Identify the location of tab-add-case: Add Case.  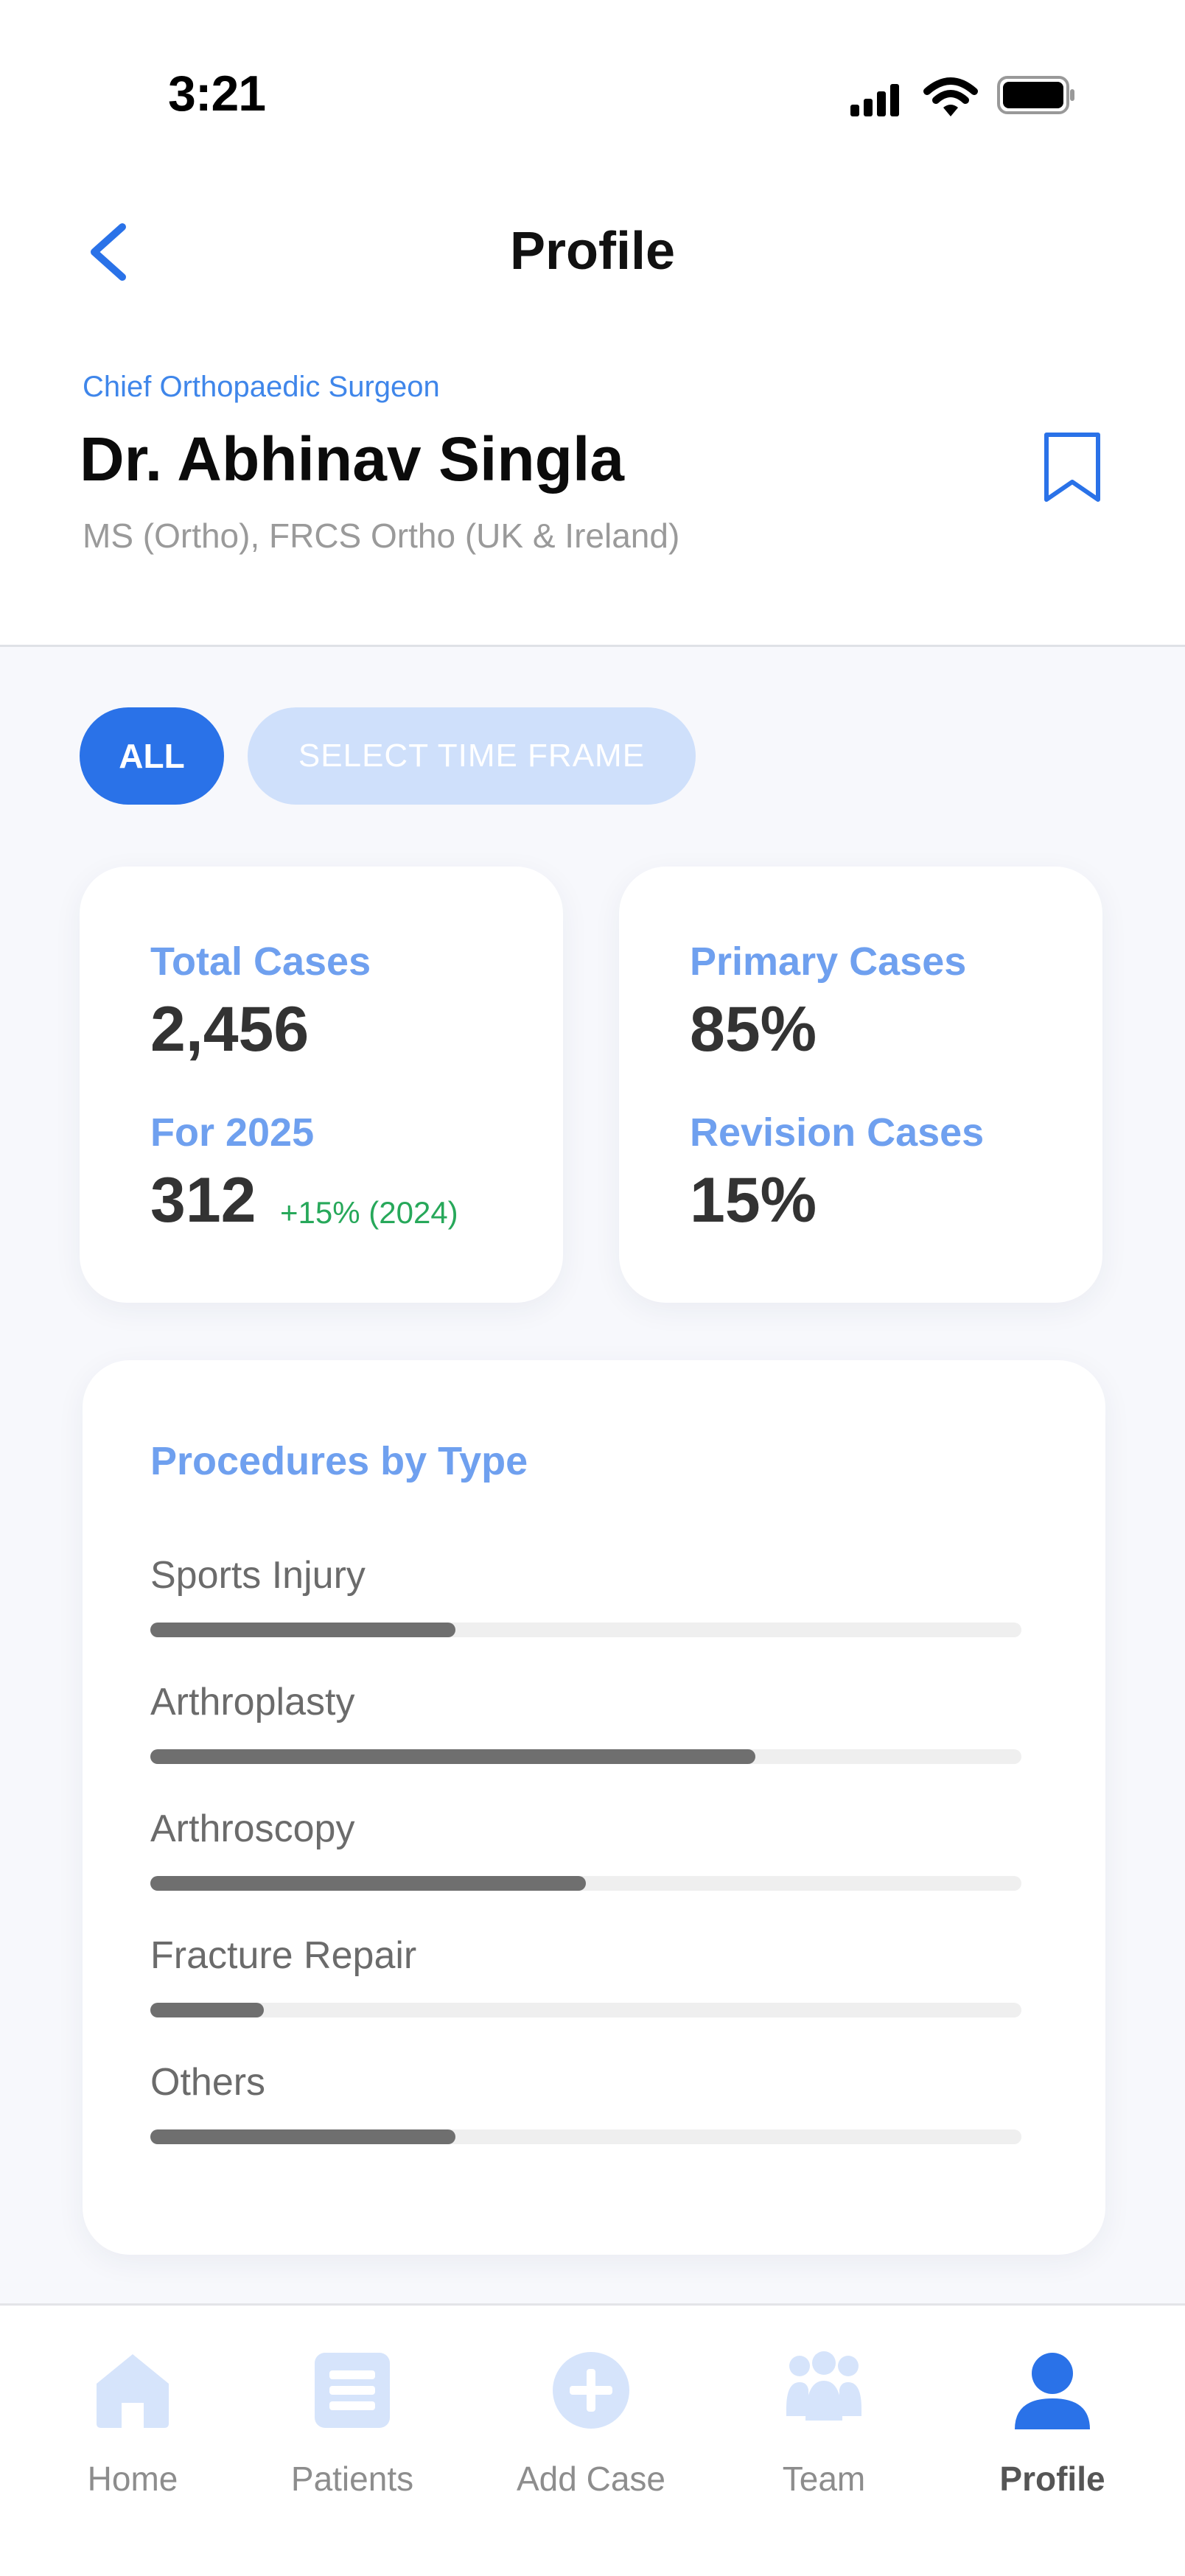
(591, 2431).